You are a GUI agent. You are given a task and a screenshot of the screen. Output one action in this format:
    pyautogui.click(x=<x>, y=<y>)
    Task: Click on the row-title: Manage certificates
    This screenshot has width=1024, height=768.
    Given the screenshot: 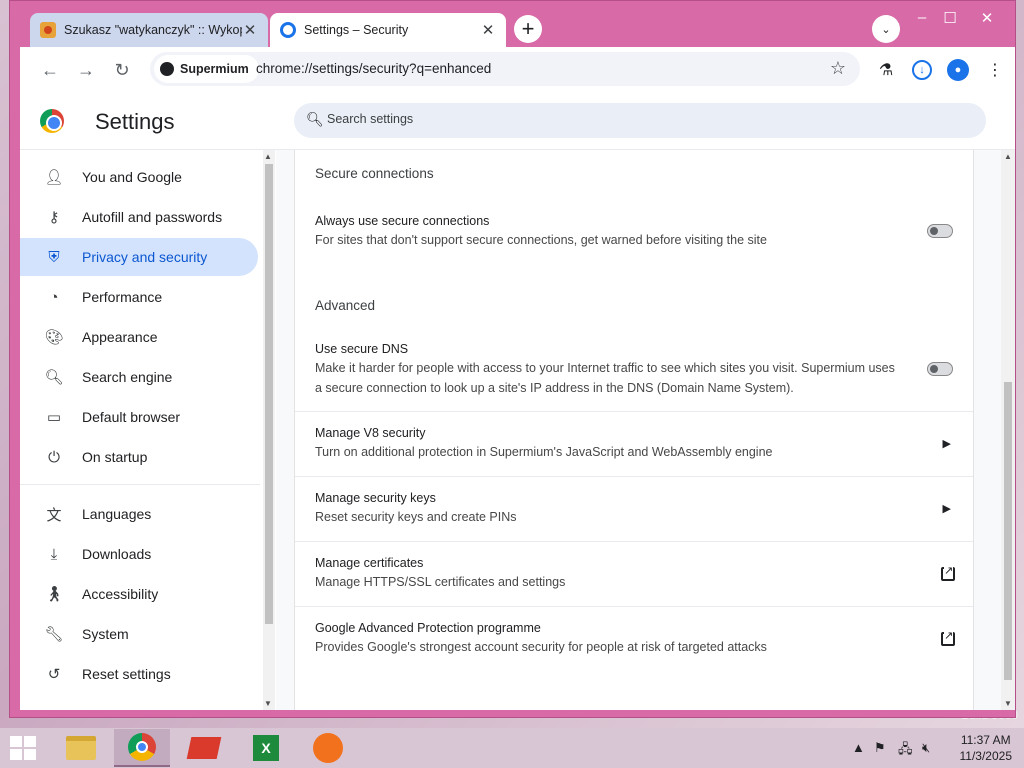 What is the action you would take?
    pyautogui.click(x=369, y=563)
    